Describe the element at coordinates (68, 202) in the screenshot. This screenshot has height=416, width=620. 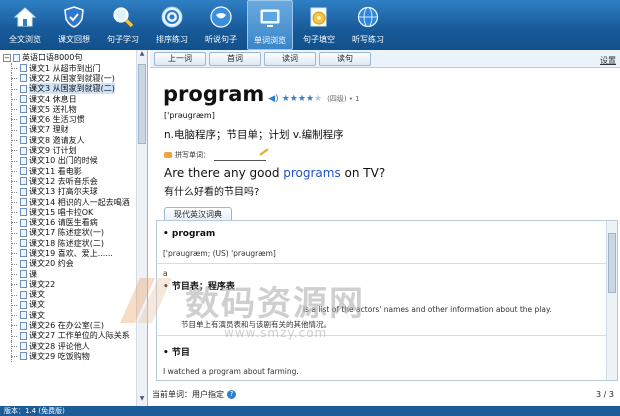
I see `tree-item: 课文14 相识的人一起去喝酒` at that location.